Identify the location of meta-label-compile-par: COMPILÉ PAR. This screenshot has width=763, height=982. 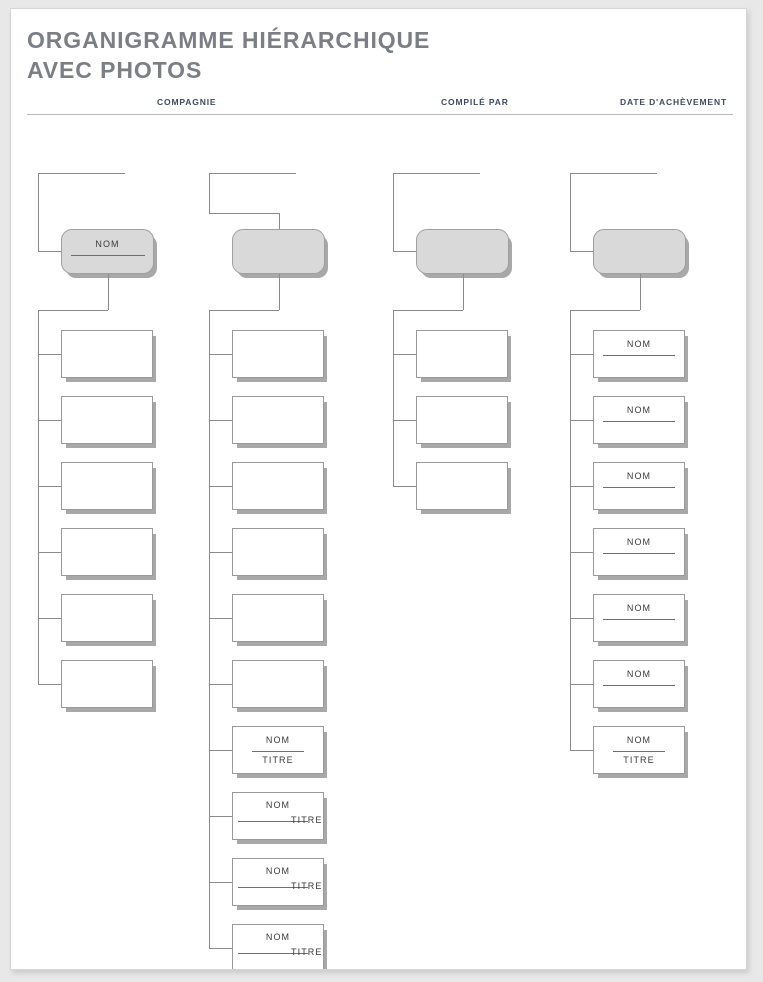
(475, 102).